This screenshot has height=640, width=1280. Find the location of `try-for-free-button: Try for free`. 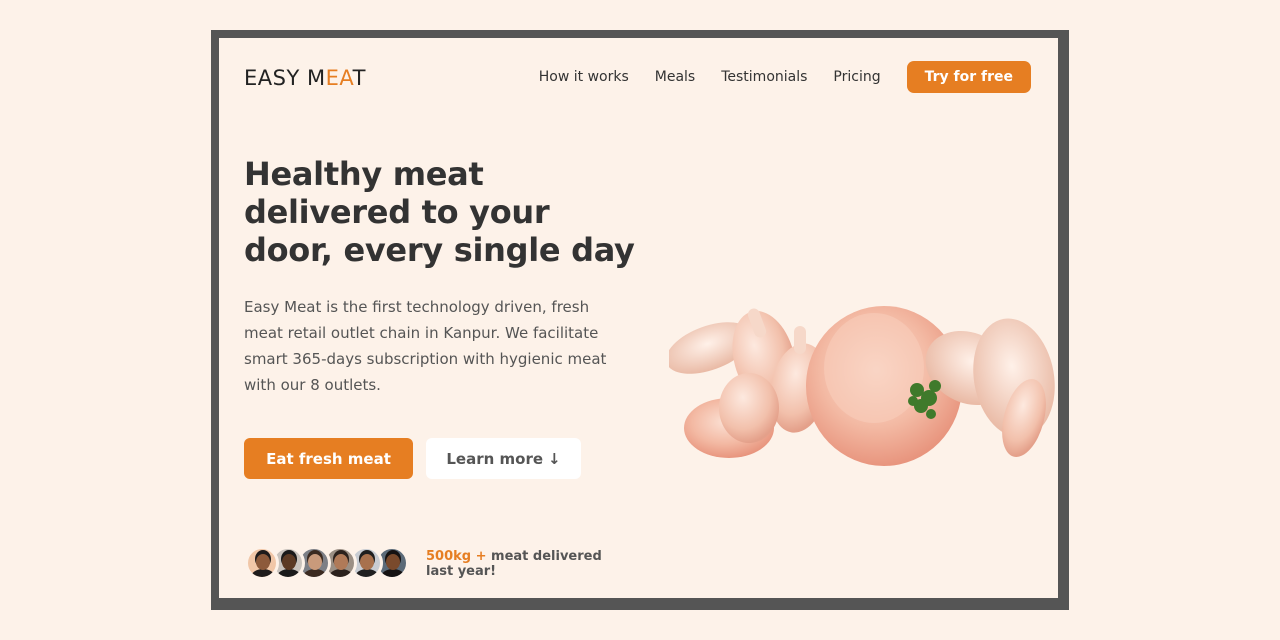

try-for-free-button: Try for free is located at coordinates (968, 77).